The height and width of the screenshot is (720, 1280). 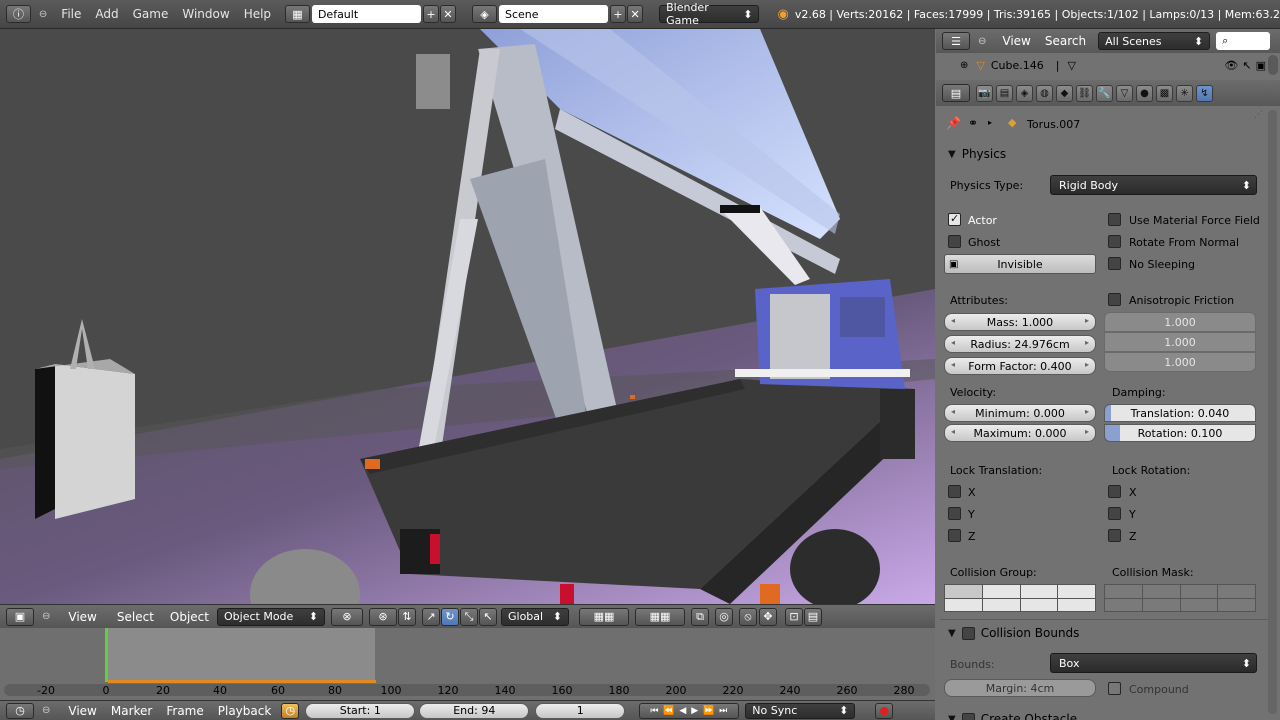 What do you see at coordinates (1164, 93) in the screenshot?
I see `texture-tab-icon: ▩` at bounding box center [1164, 93].